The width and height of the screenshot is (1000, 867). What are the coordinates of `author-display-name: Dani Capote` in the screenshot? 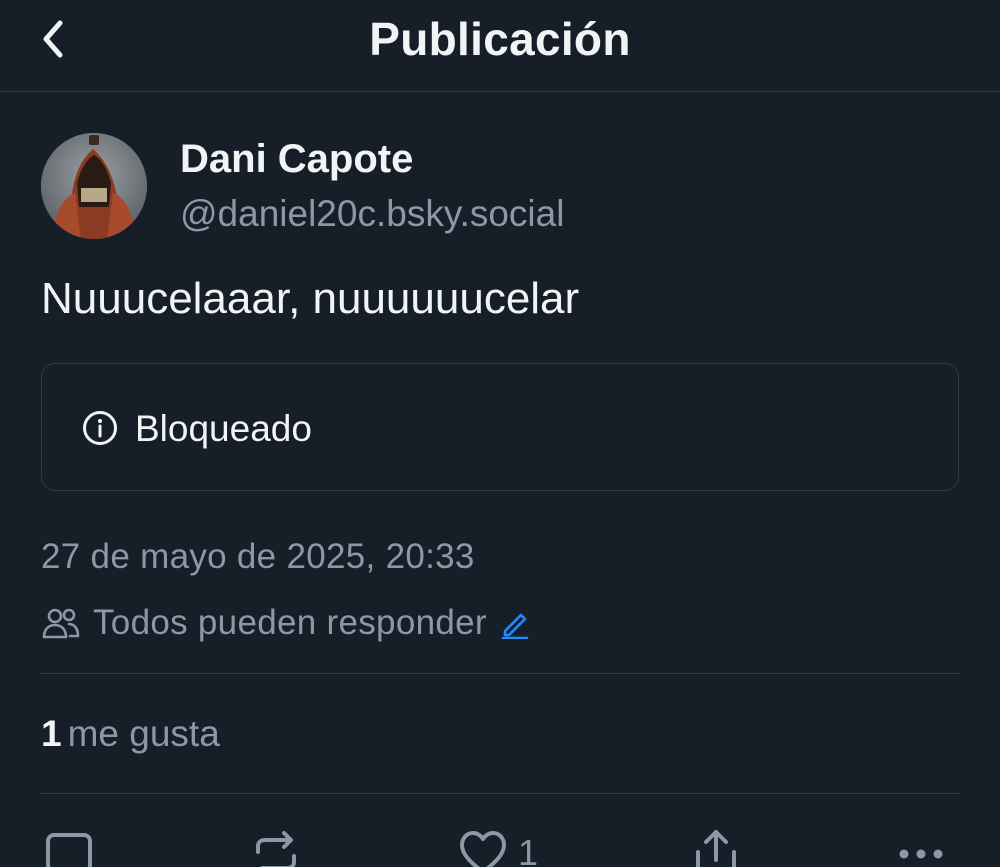 It's located at (296, 159).